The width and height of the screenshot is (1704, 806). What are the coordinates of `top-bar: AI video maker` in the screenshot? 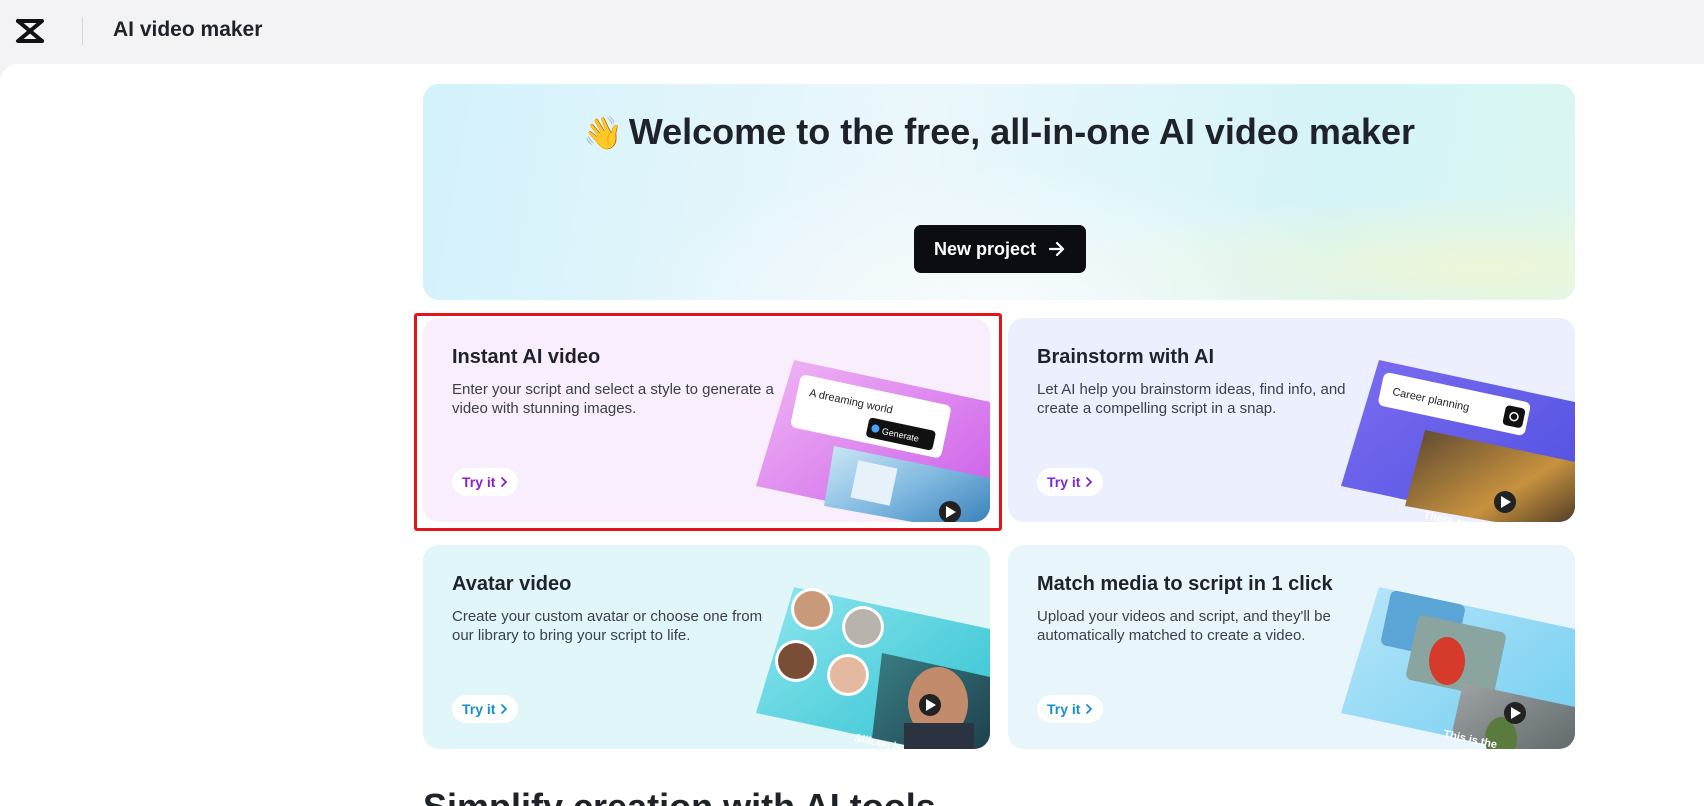 It's located at (852, 32).